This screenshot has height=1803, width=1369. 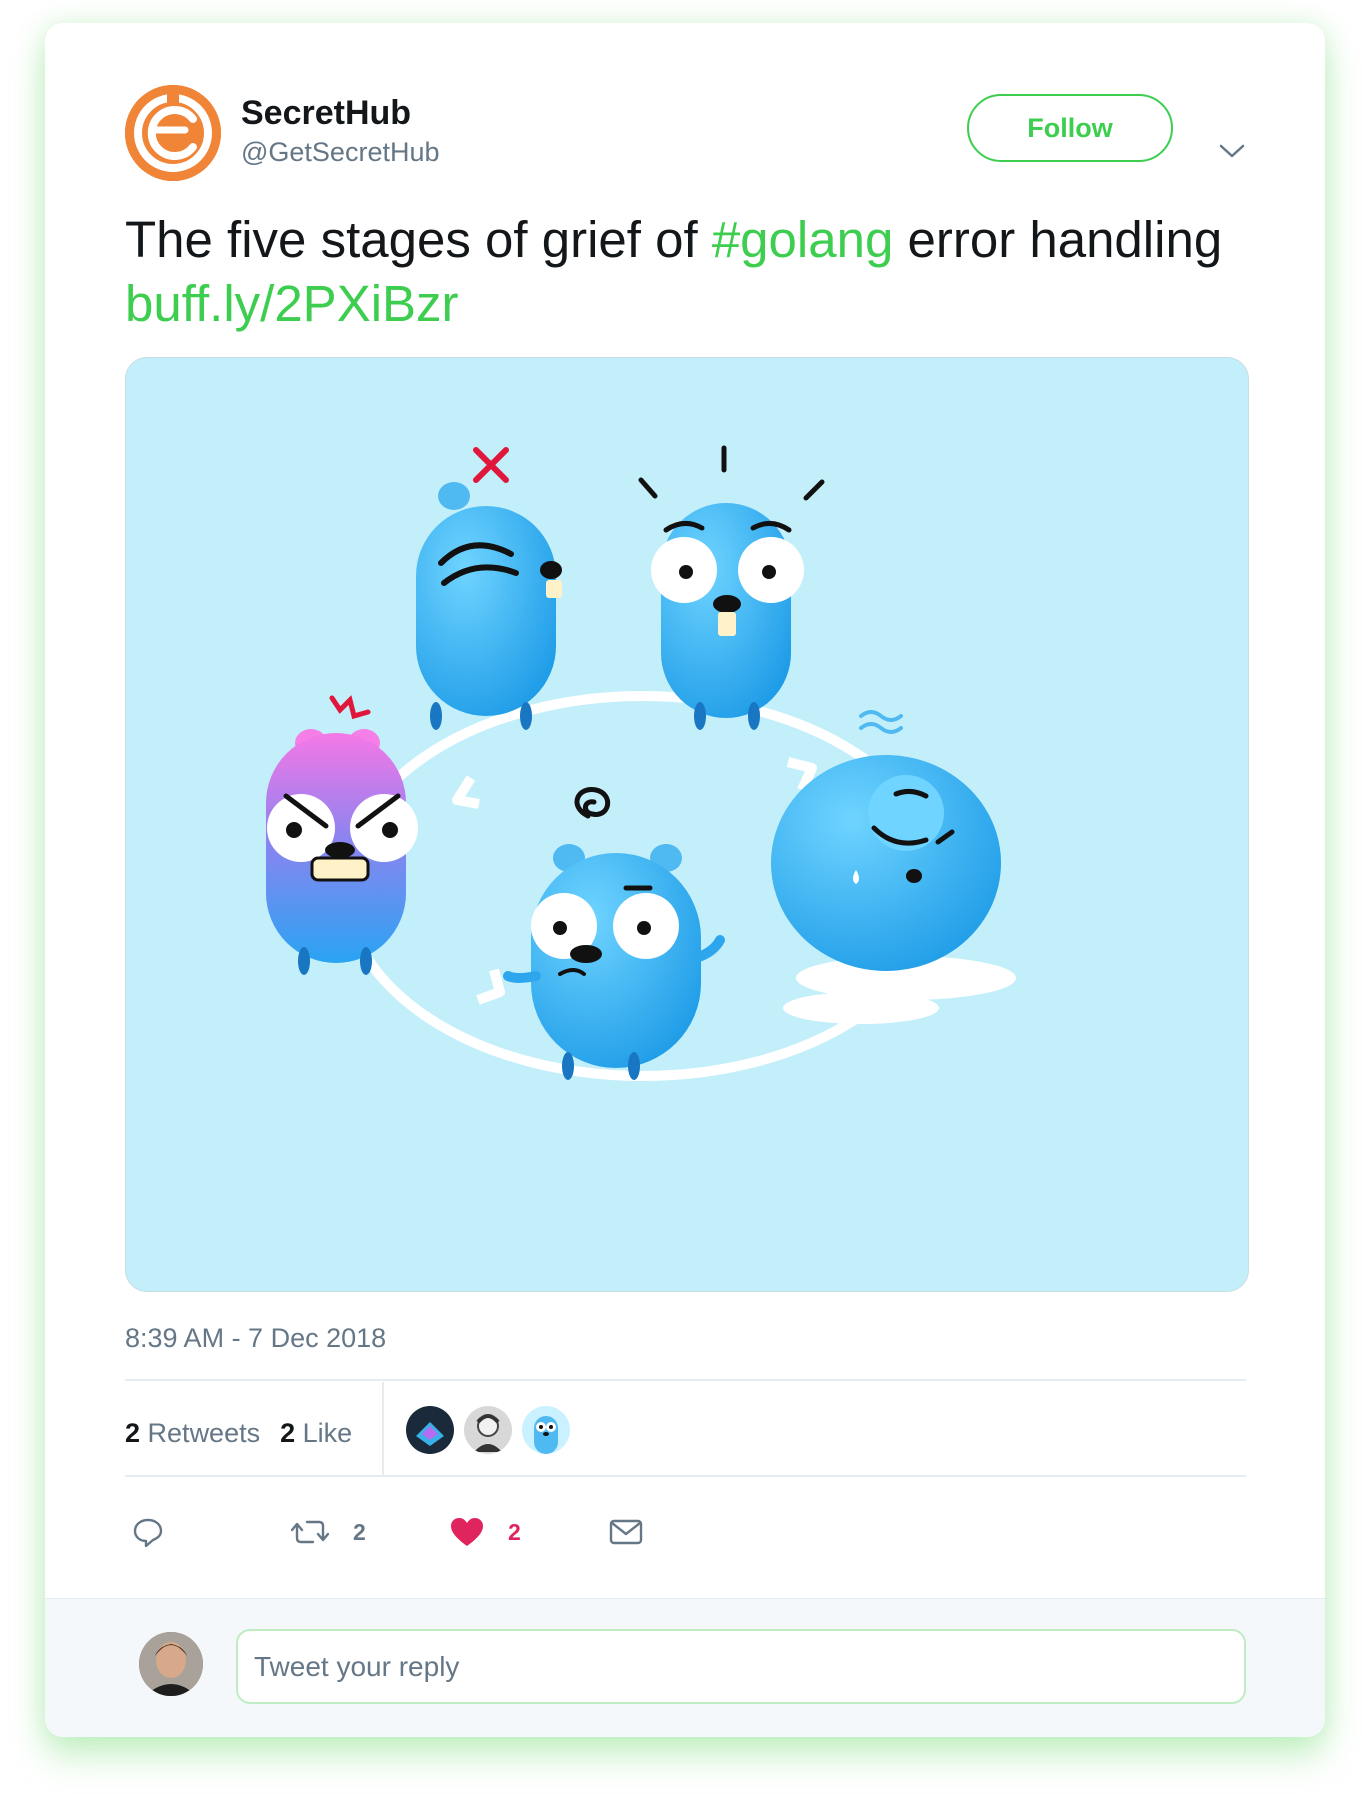 I want to click on liker-avatar-2-icon, so click(x=488, y=1430).